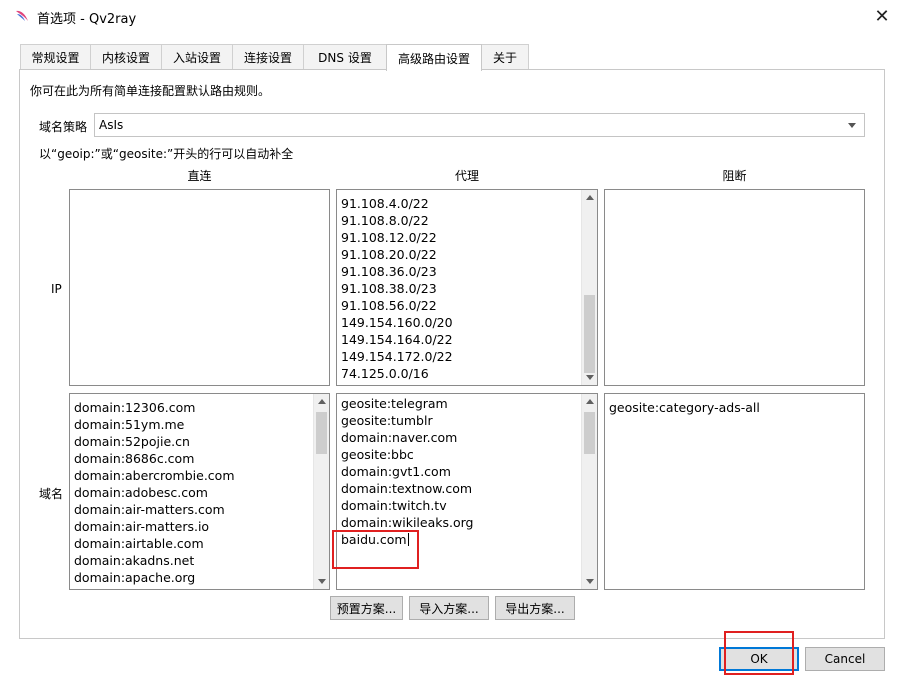 This screenshot has height=691, width=904. Describe the element at coordinates (135, 407) in the screenshot. I see `list-item: domain:12306.com` at that location.